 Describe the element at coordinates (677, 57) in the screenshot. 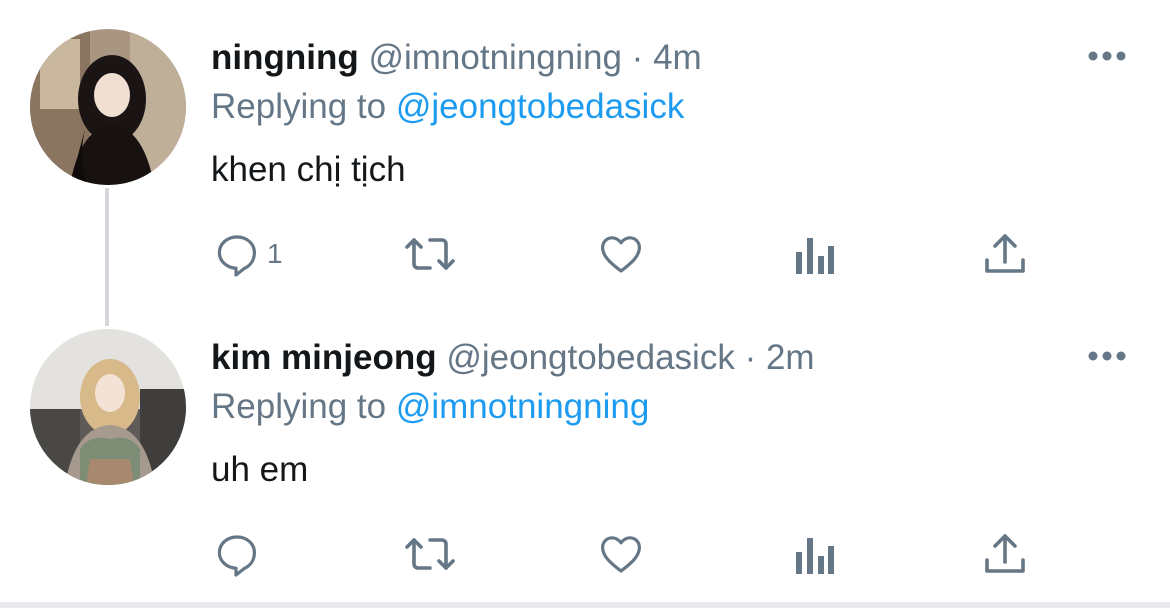

I see `timestamp: 4m` at that location.